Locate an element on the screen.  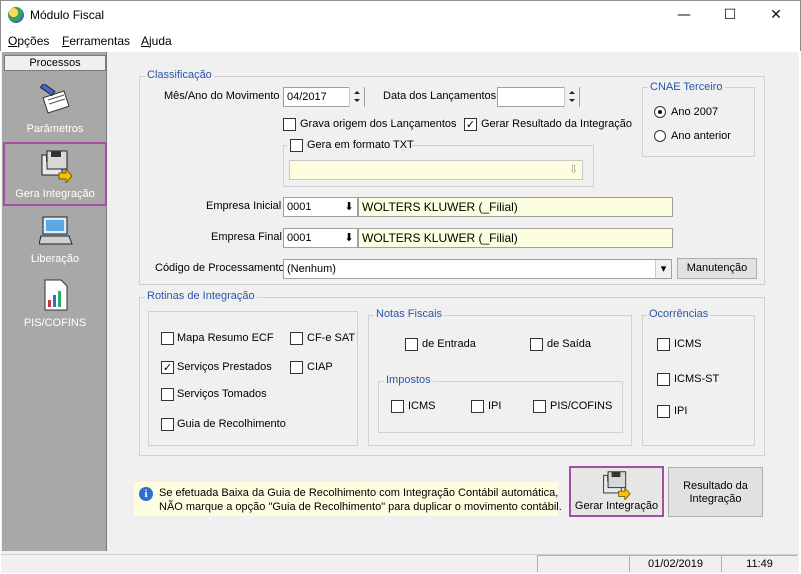
info-icon: i is located at coordinates (146, 494).